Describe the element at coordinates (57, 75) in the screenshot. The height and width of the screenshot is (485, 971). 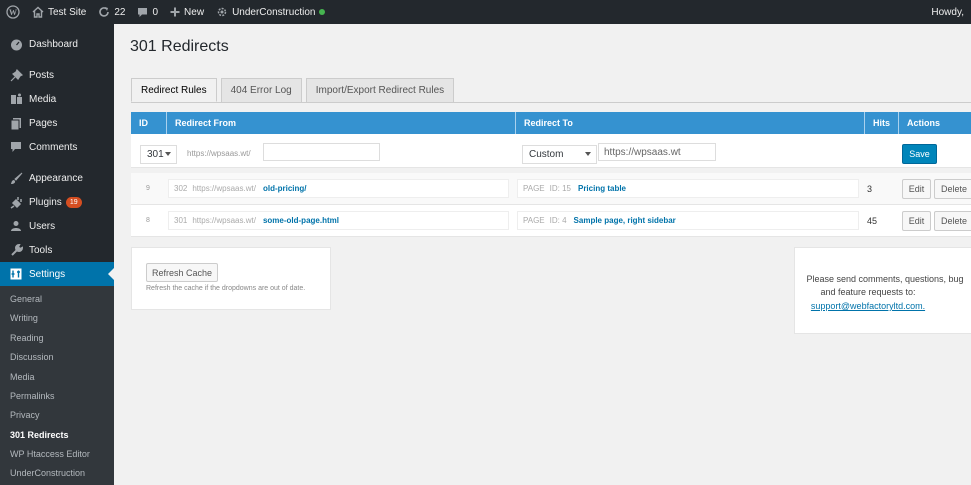
I see `sidebar-item-posts: Posts` at that location.